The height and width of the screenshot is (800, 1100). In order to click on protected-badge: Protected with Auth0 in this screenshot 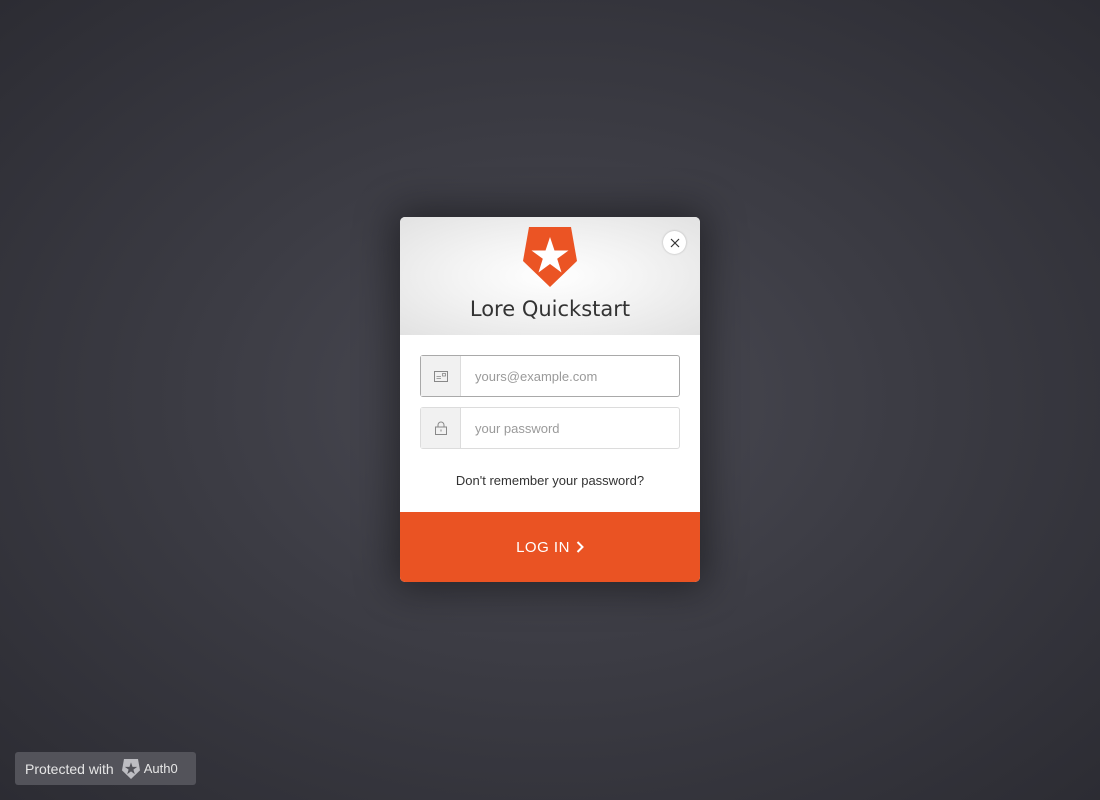, I will do `click(105, 768)`.